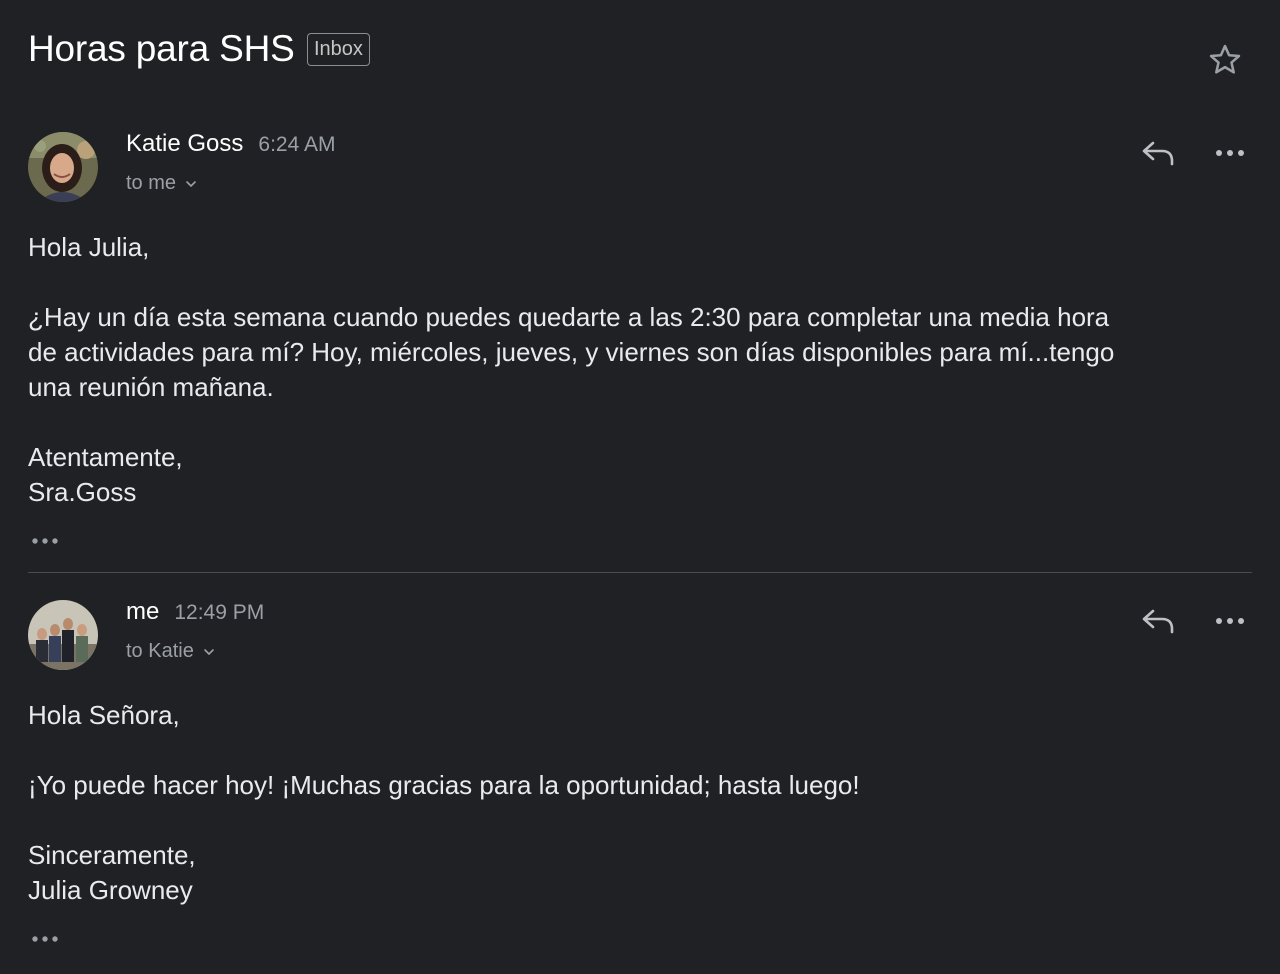  Describe the element at coordinates (160, 651) in the screenshot. I see `recipient-text: to Katie` at that location.